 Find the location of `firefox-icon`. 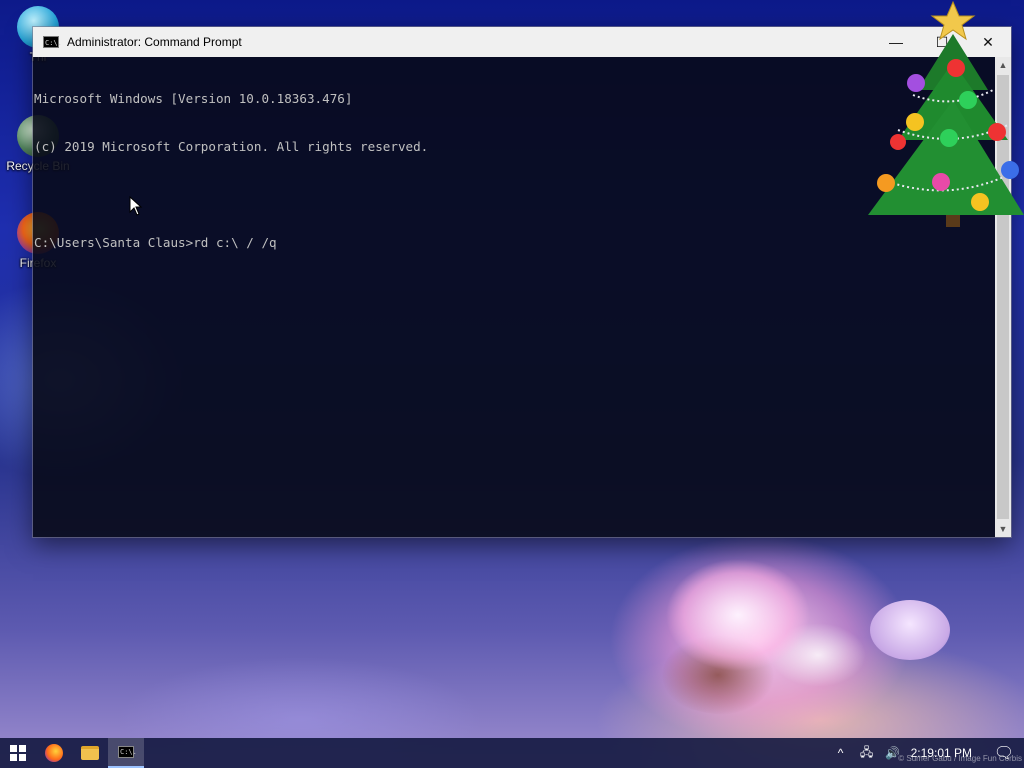

firefox-icon is located at coordinates (54, 753).